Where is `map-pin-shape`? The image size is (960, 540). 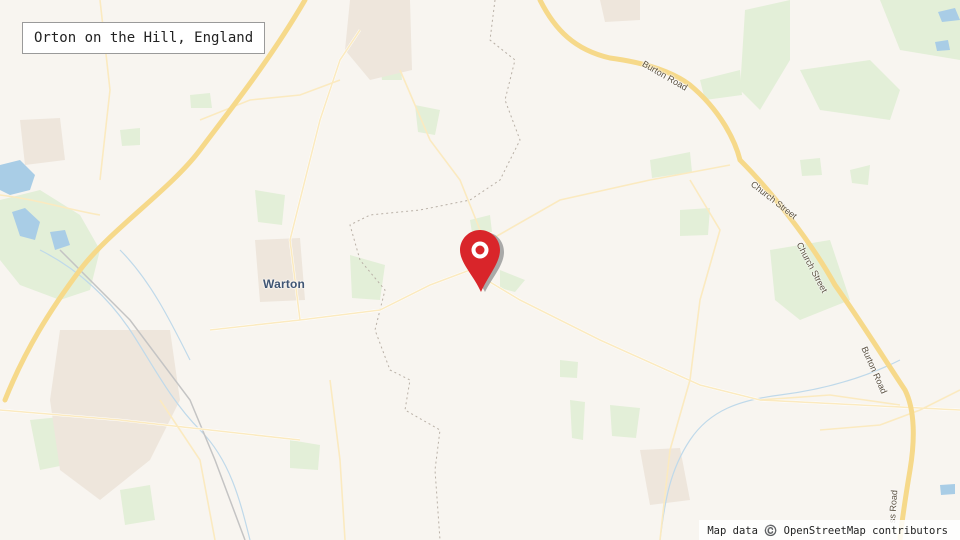
map-pin-shape is located at coordinates (482, 261).